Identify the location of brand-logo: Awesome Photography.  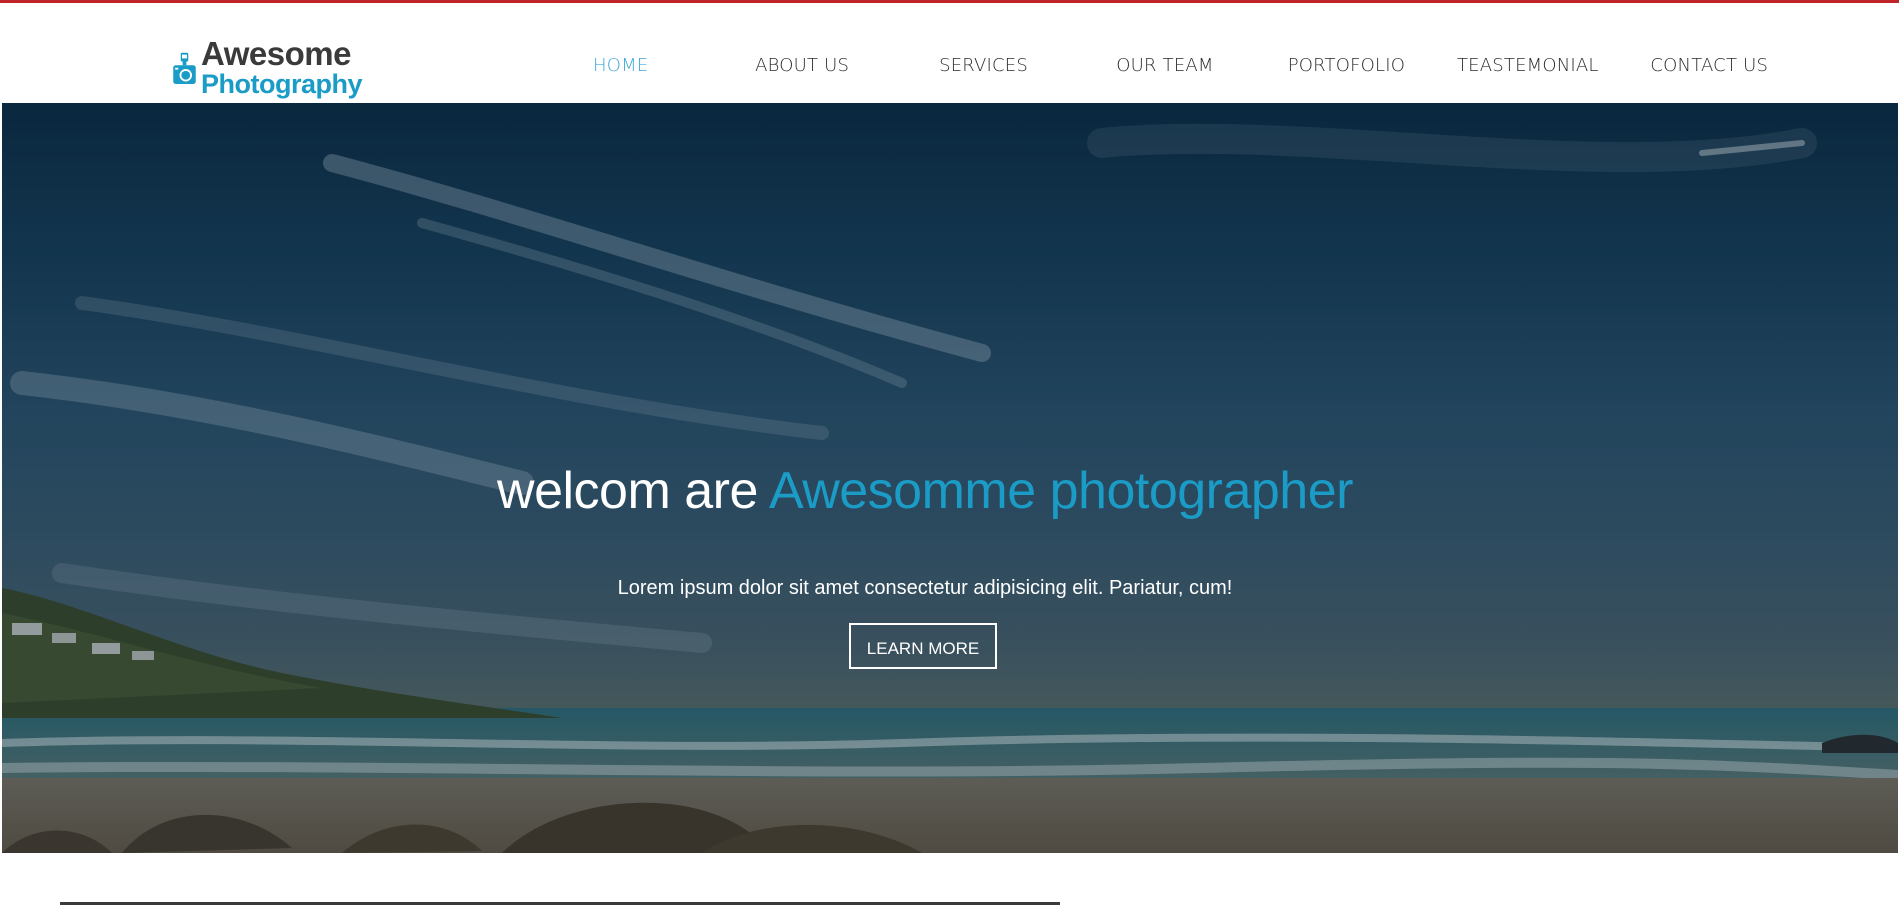
(267, 68).